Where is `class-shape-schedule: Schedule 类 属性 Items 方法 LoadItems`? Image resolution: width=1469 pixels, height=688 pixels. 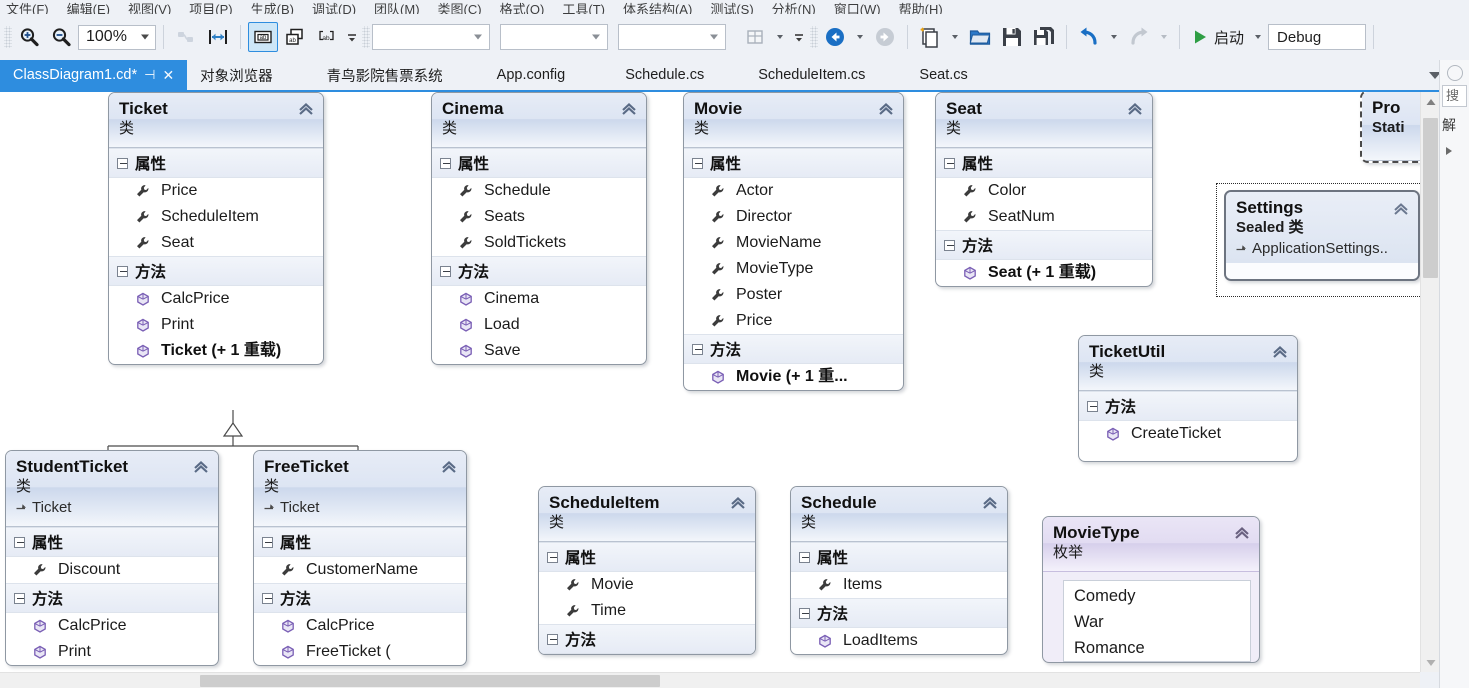
class-shape-schedule: Schedule 类 属性 Items 方法 LoadItems is located at coordinates (899, 570).